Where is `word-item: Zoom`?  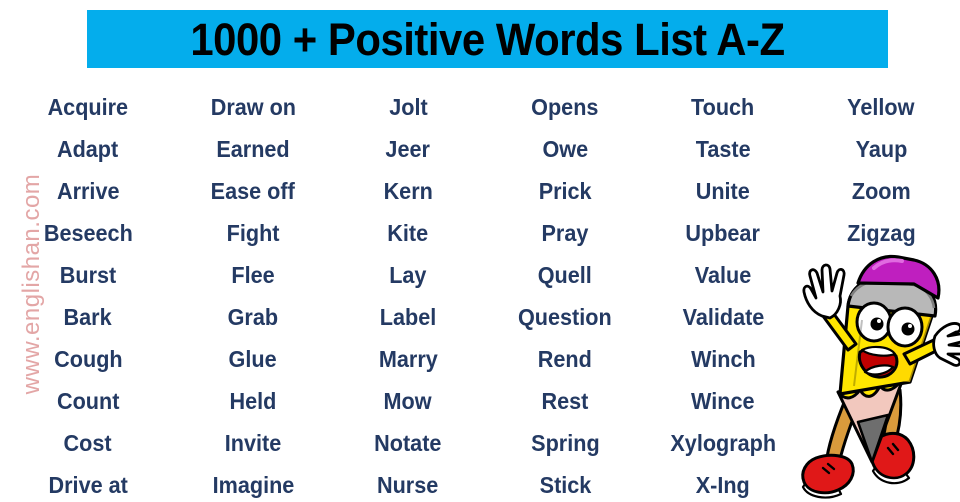 word-item: Zoom is located at coordinates (881, 191).